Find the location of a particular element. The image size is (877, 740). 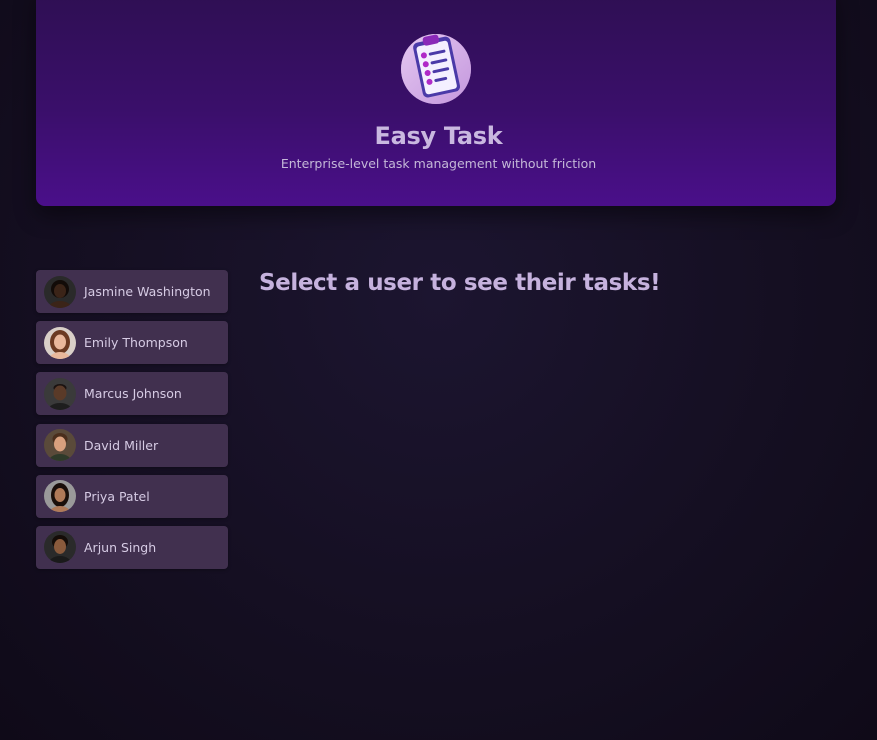

user-item-david-miller: David Miller is located at coordinates (132, 445).